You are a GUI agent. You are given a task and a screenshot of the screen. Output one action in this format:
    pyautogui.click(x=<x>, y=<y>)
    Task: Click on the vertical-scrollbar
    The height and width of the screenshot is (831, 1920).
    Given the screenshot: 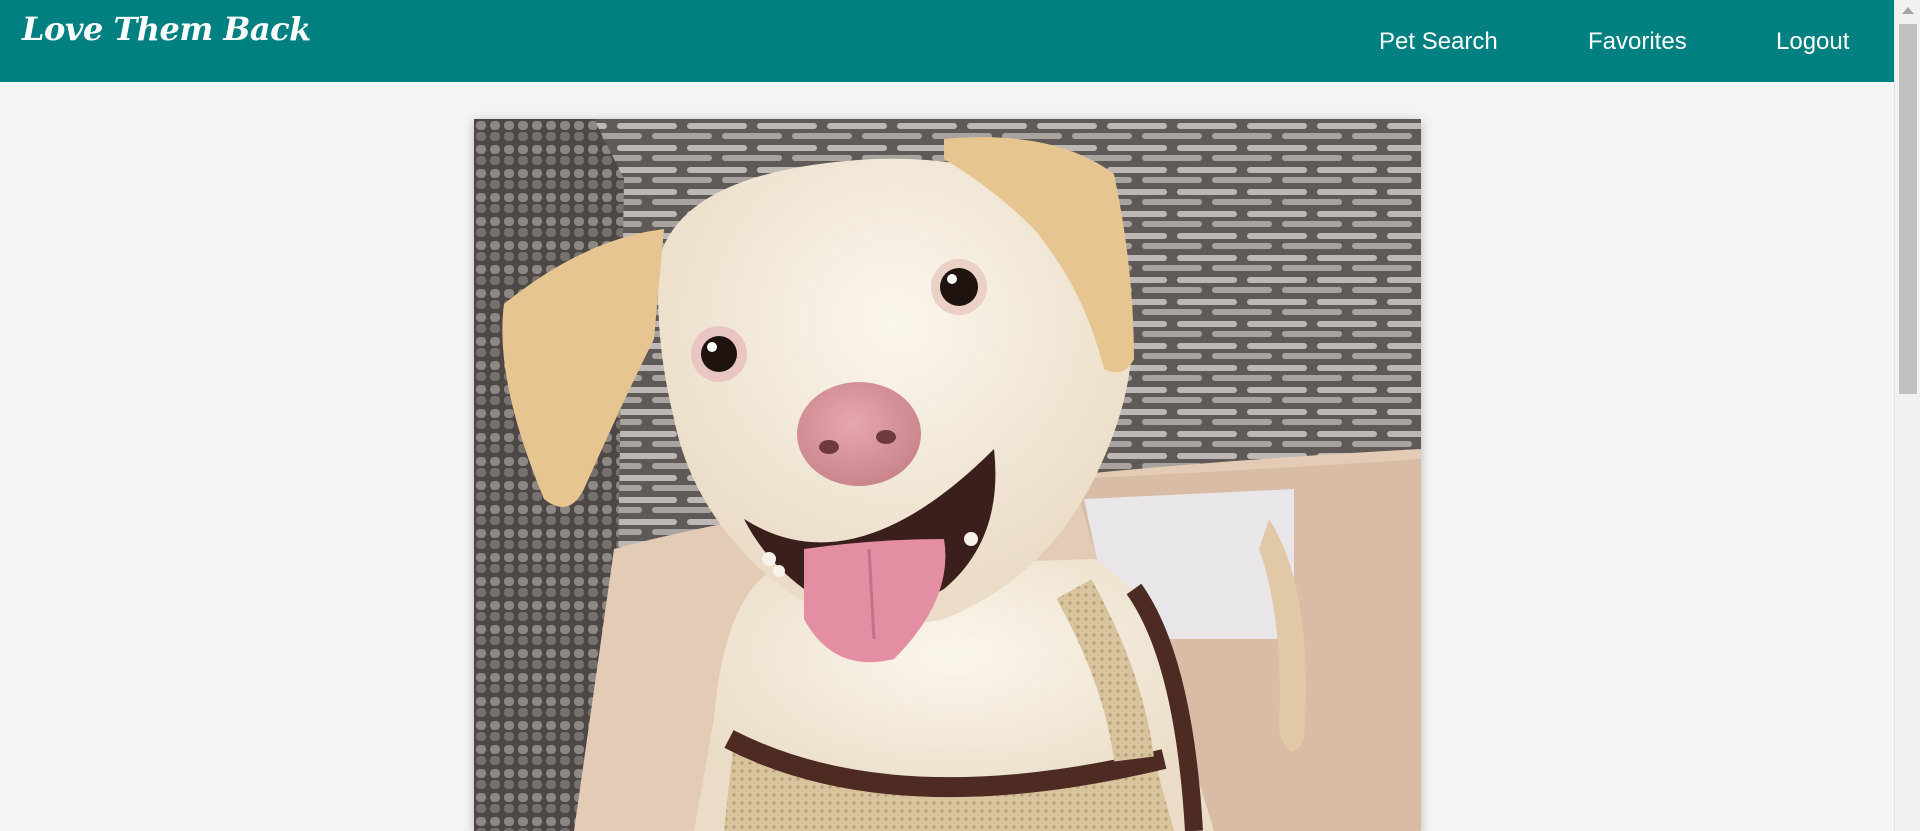 What is the action you would take?
    pyautogui.click(x=1907, y=415)
    